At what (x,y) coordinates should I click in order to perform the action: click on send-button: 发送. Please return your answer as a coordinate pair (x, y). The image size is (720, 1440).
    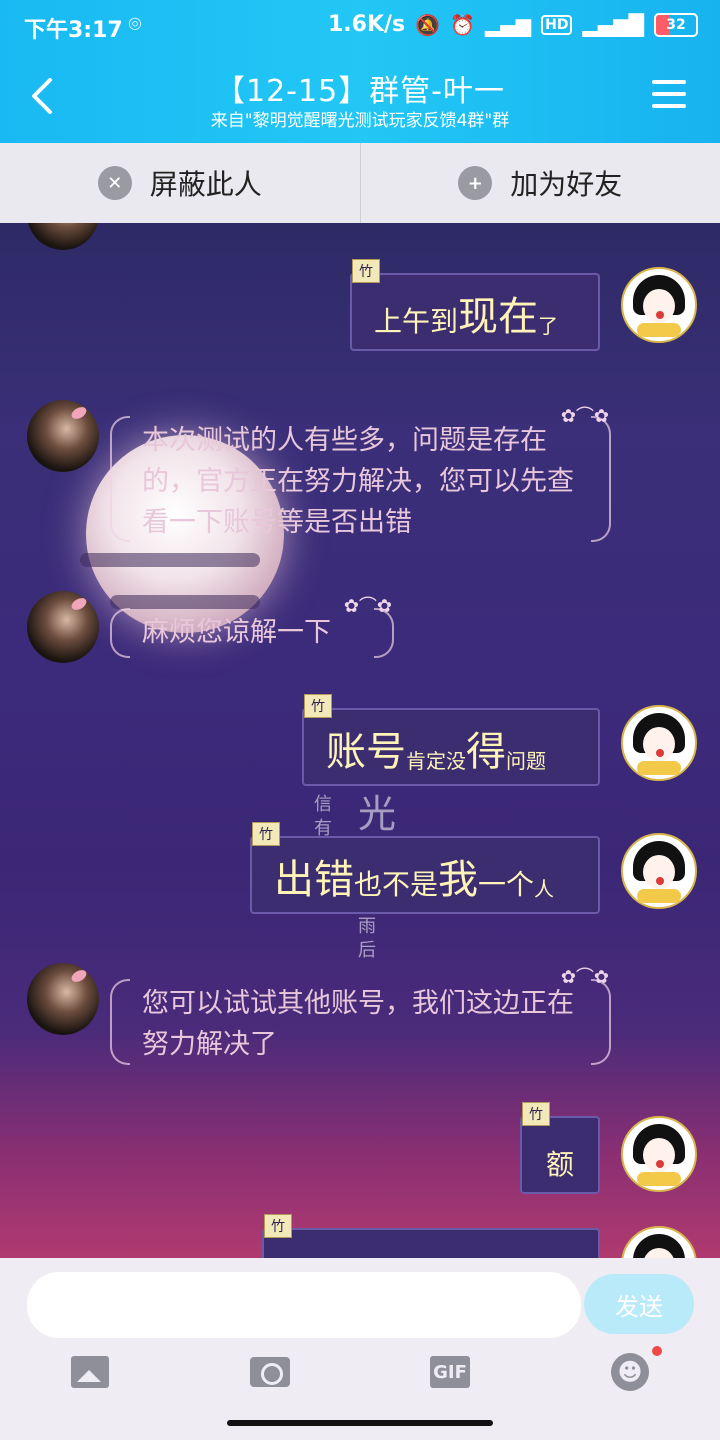
    Looking at the image, I should click on (639, 1304).